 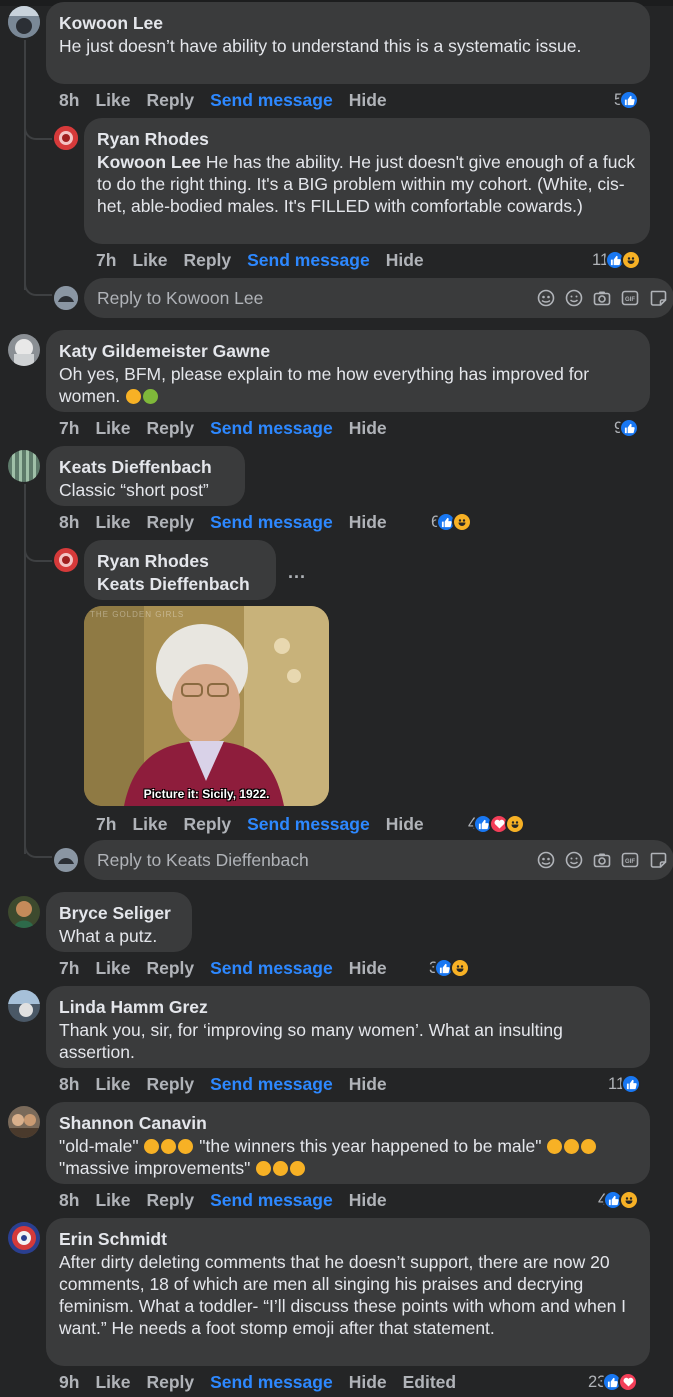 What do you see at coordinates (348, 23) in the screenshot?
I see `comment-author: Kowoon Lee` at bounding box center [348, 23].